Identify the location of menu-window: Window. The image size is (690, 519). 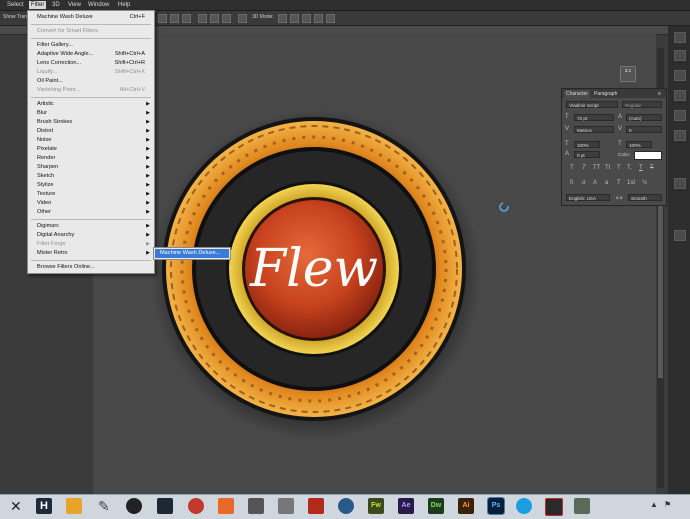
(98, 5).